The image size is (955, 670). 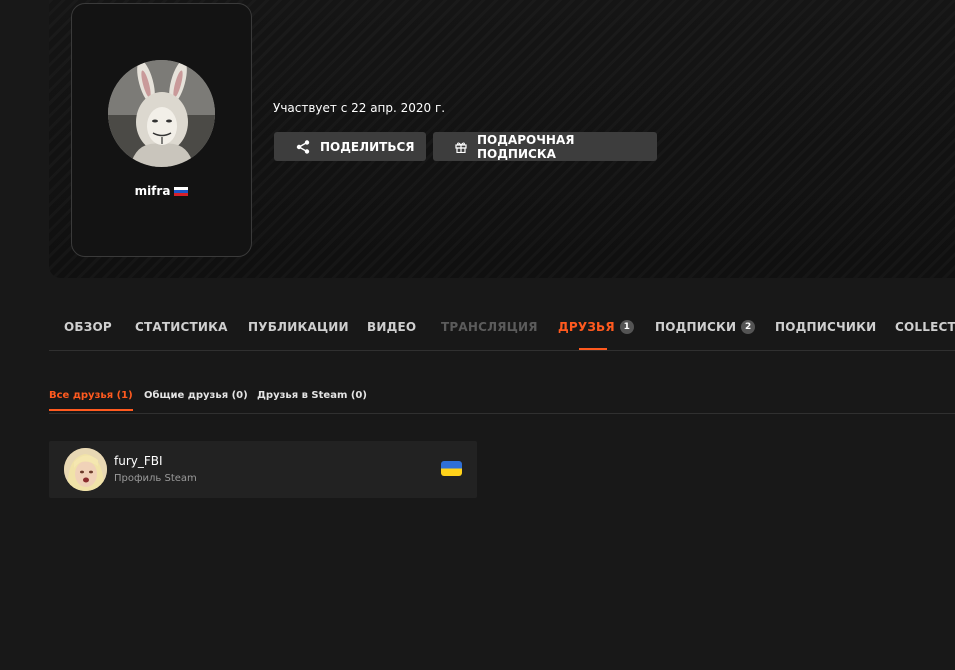 I want to click on tab-friends: ДРУЗЬЯ 1, so click(x=596, y=327).